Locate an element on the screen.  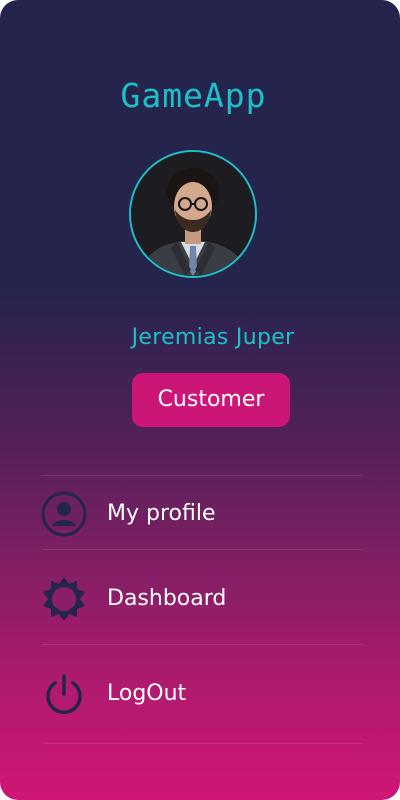
avatar-image is located at coordinates (193, 214).